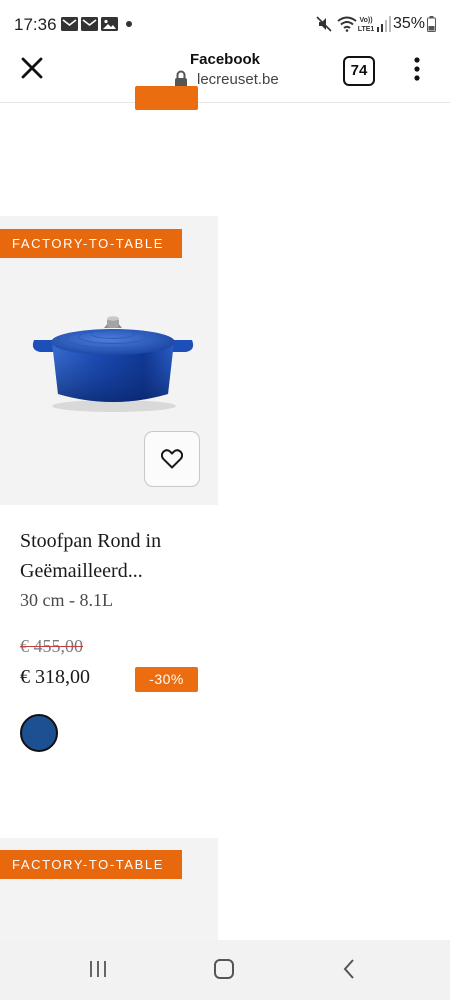 The width and height of the screenshot is (450, 1000). I want to click on back-icon, so click(349, 969).